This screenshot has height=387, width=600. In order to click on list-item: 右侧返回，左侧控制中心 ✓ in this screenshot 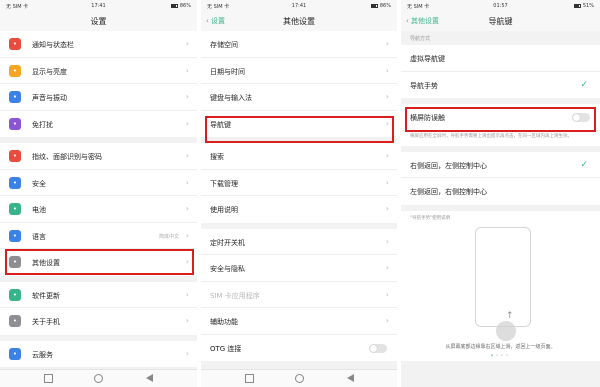, I will do `click(500, 165)`.